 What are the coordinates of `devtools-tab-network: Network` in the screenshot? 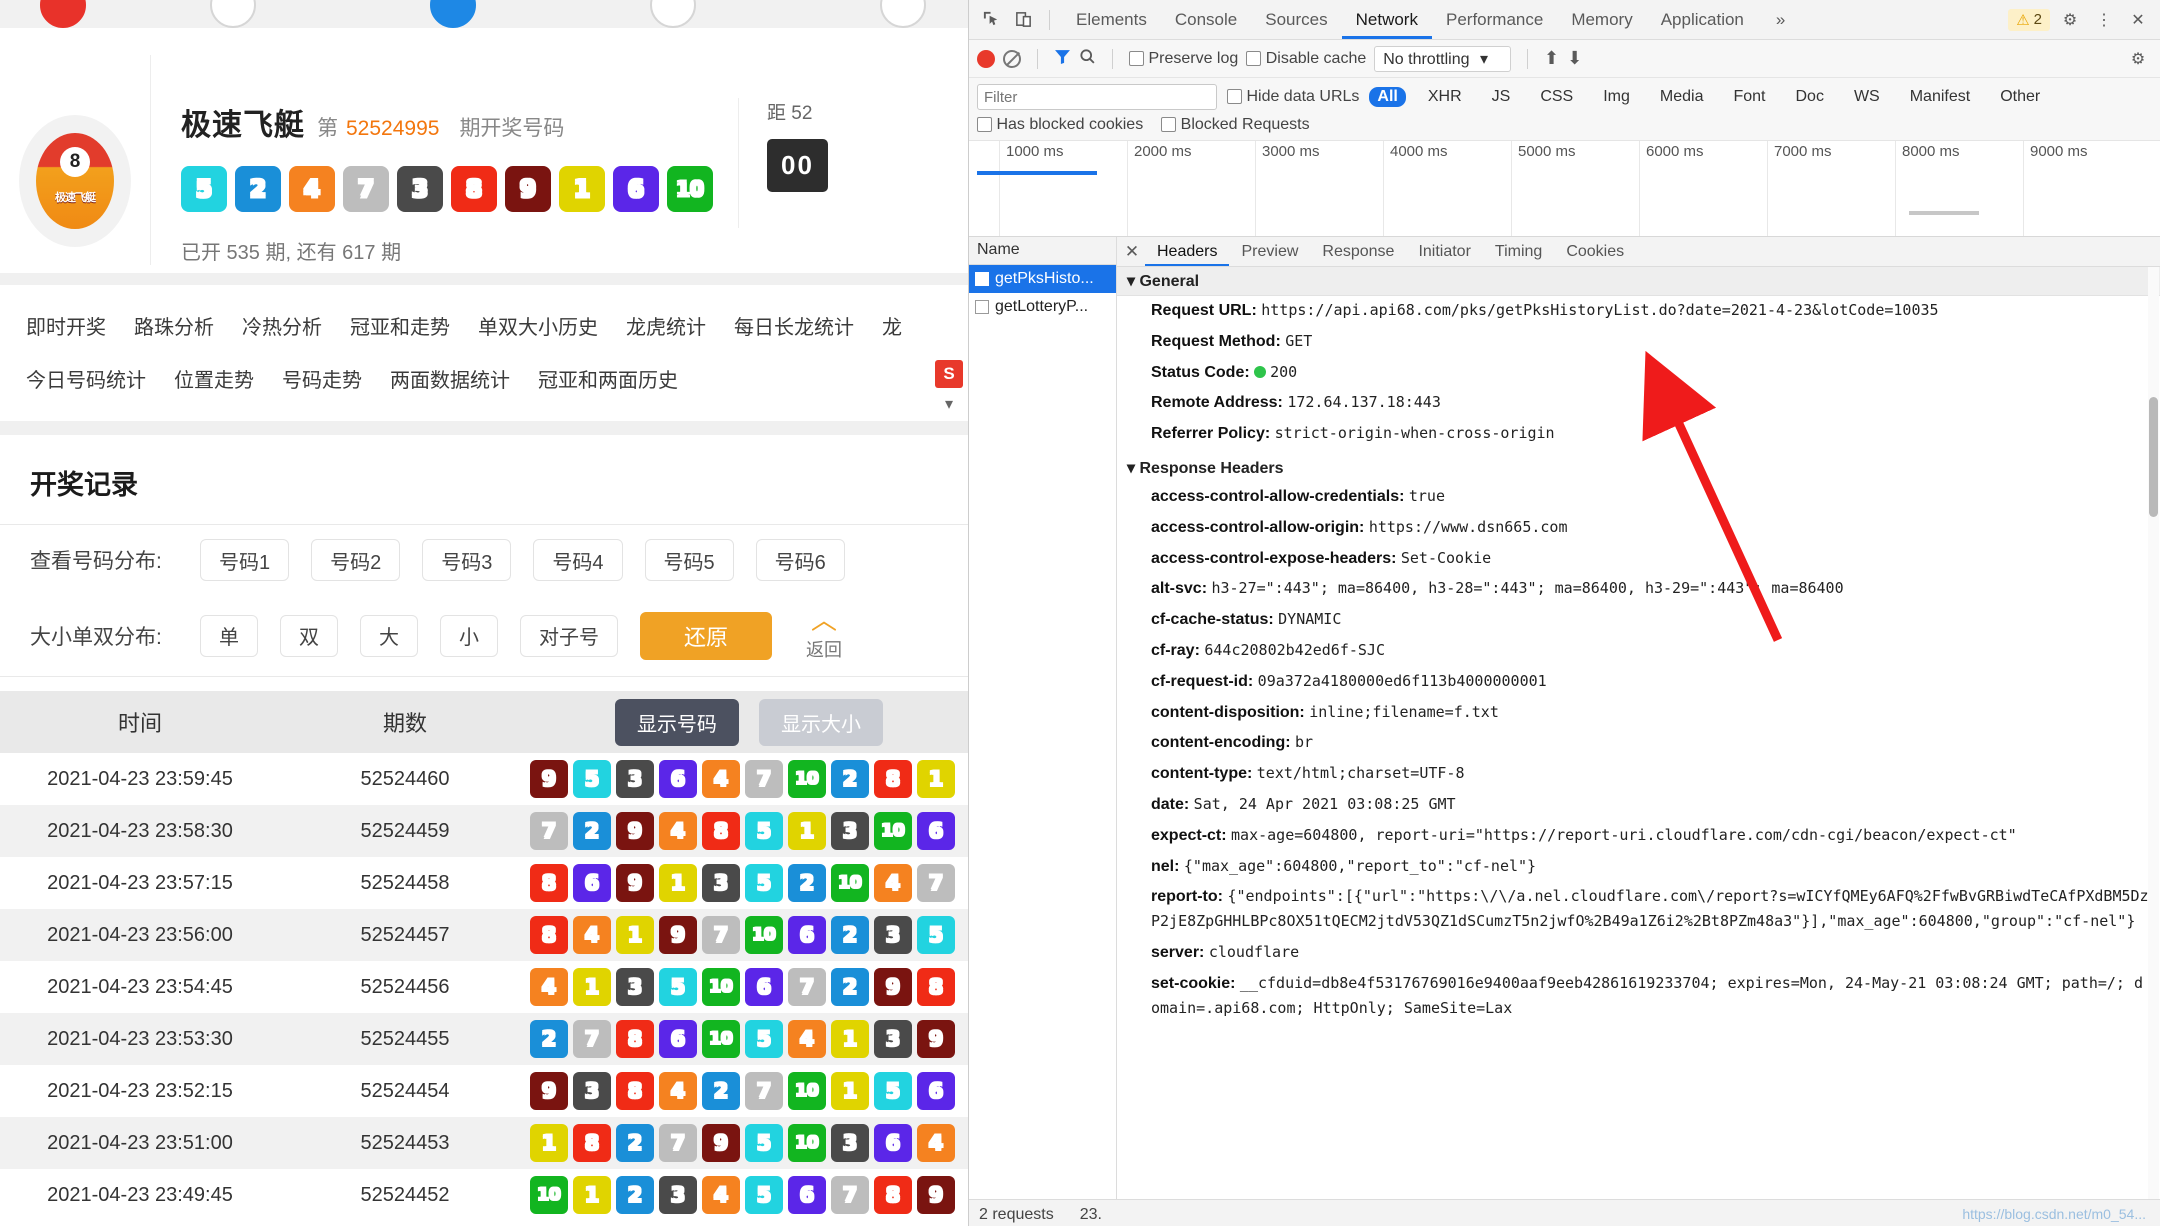 It's located at (1387, 20).